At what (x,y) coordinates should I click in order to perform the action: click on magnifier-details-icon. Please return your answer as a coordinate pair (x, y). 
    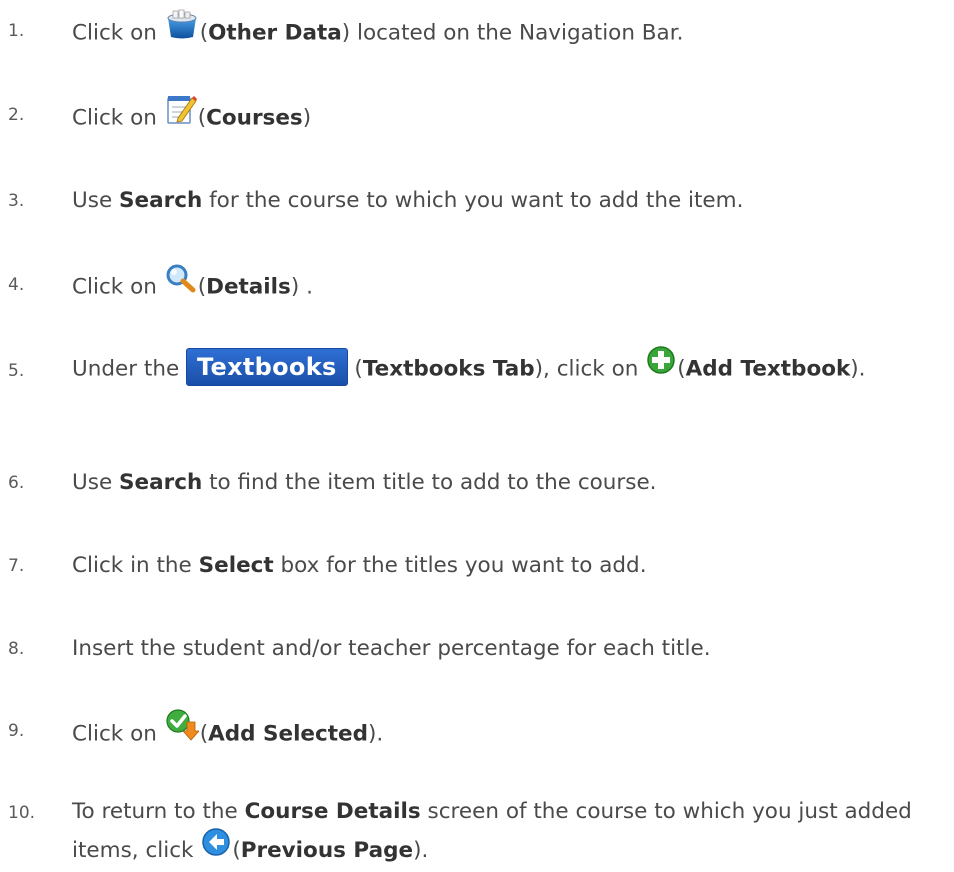
    Looking at the image, I should click on (181, 284).